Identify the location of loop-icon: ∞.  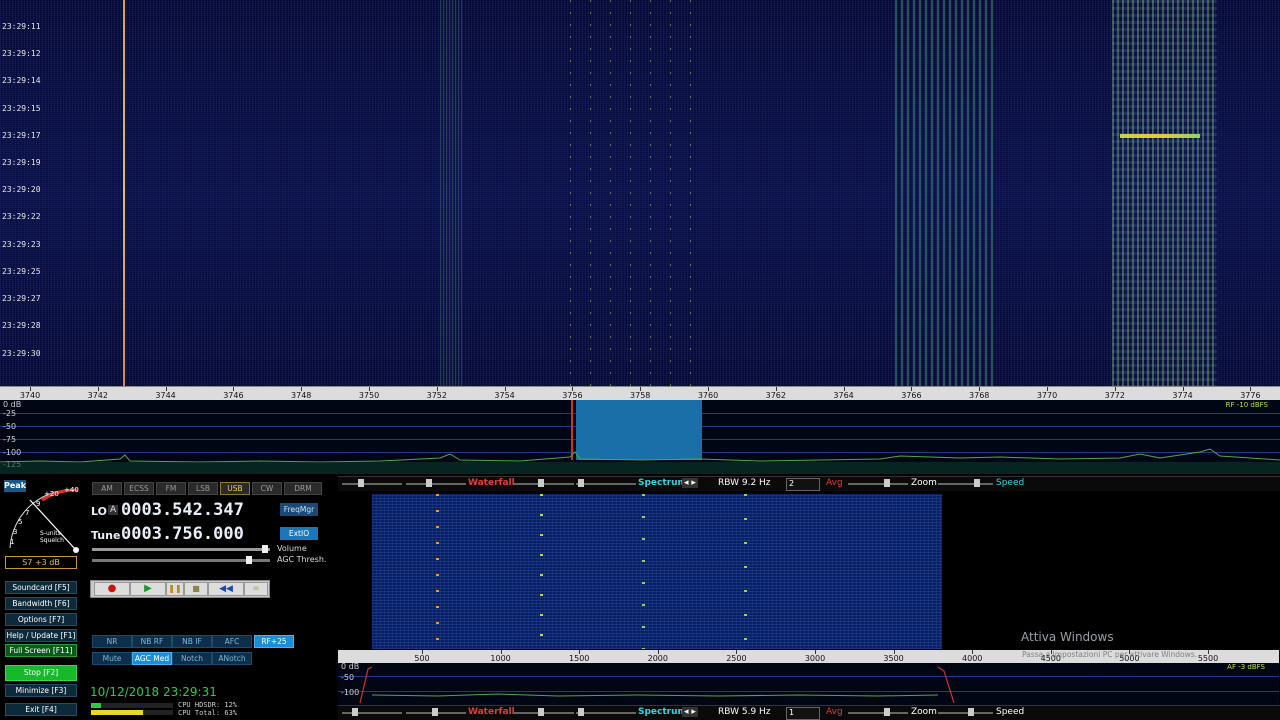
(256, 589).